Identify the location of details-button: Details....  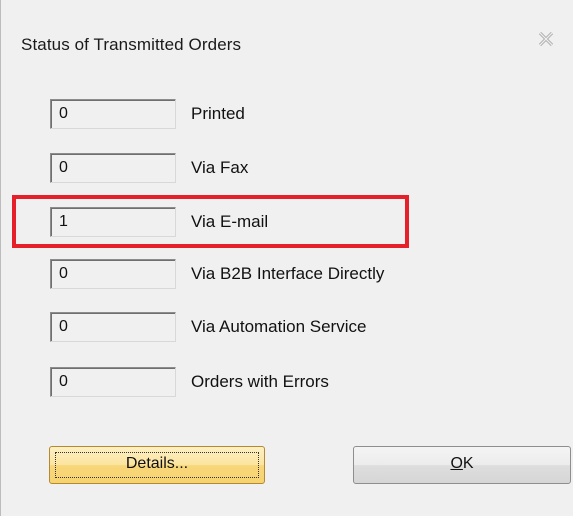
(157, 465).